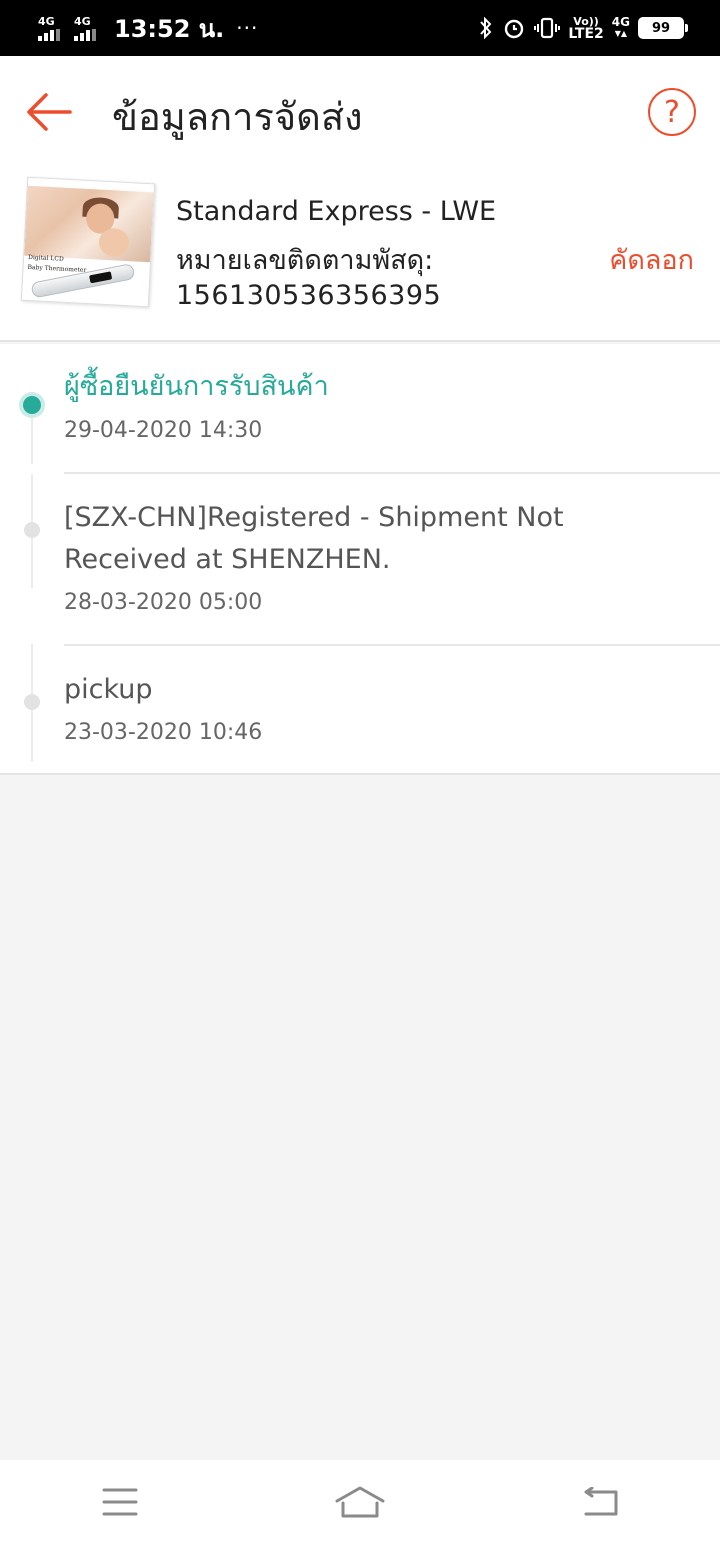 The height and width of the screenshot is (1544, 720). Describe the element at coordinates (163, 732) in the screenshot. I see `timeline-event-time: 23-03-2020 10:46` at that location.